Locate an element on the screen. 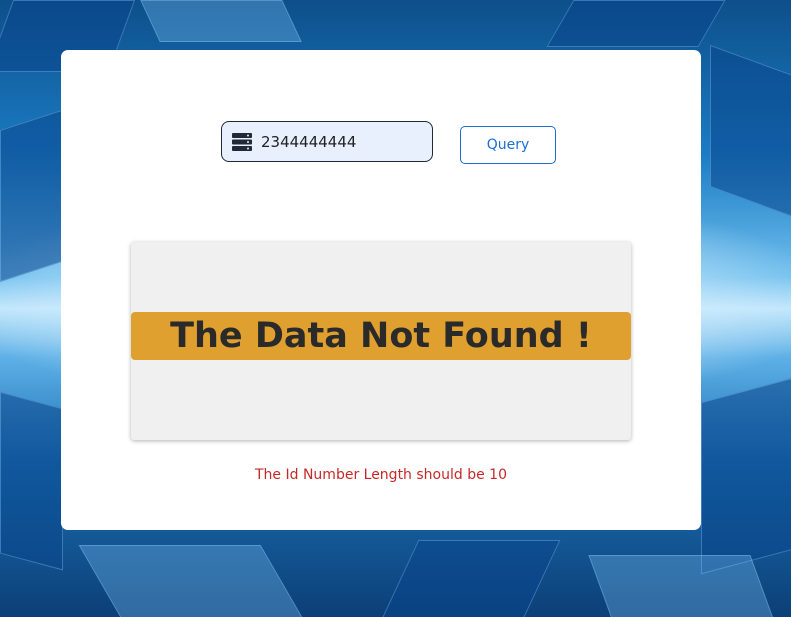 This screenshot has height=617, width=791. id-search-field is located at coordinates (327, 141).